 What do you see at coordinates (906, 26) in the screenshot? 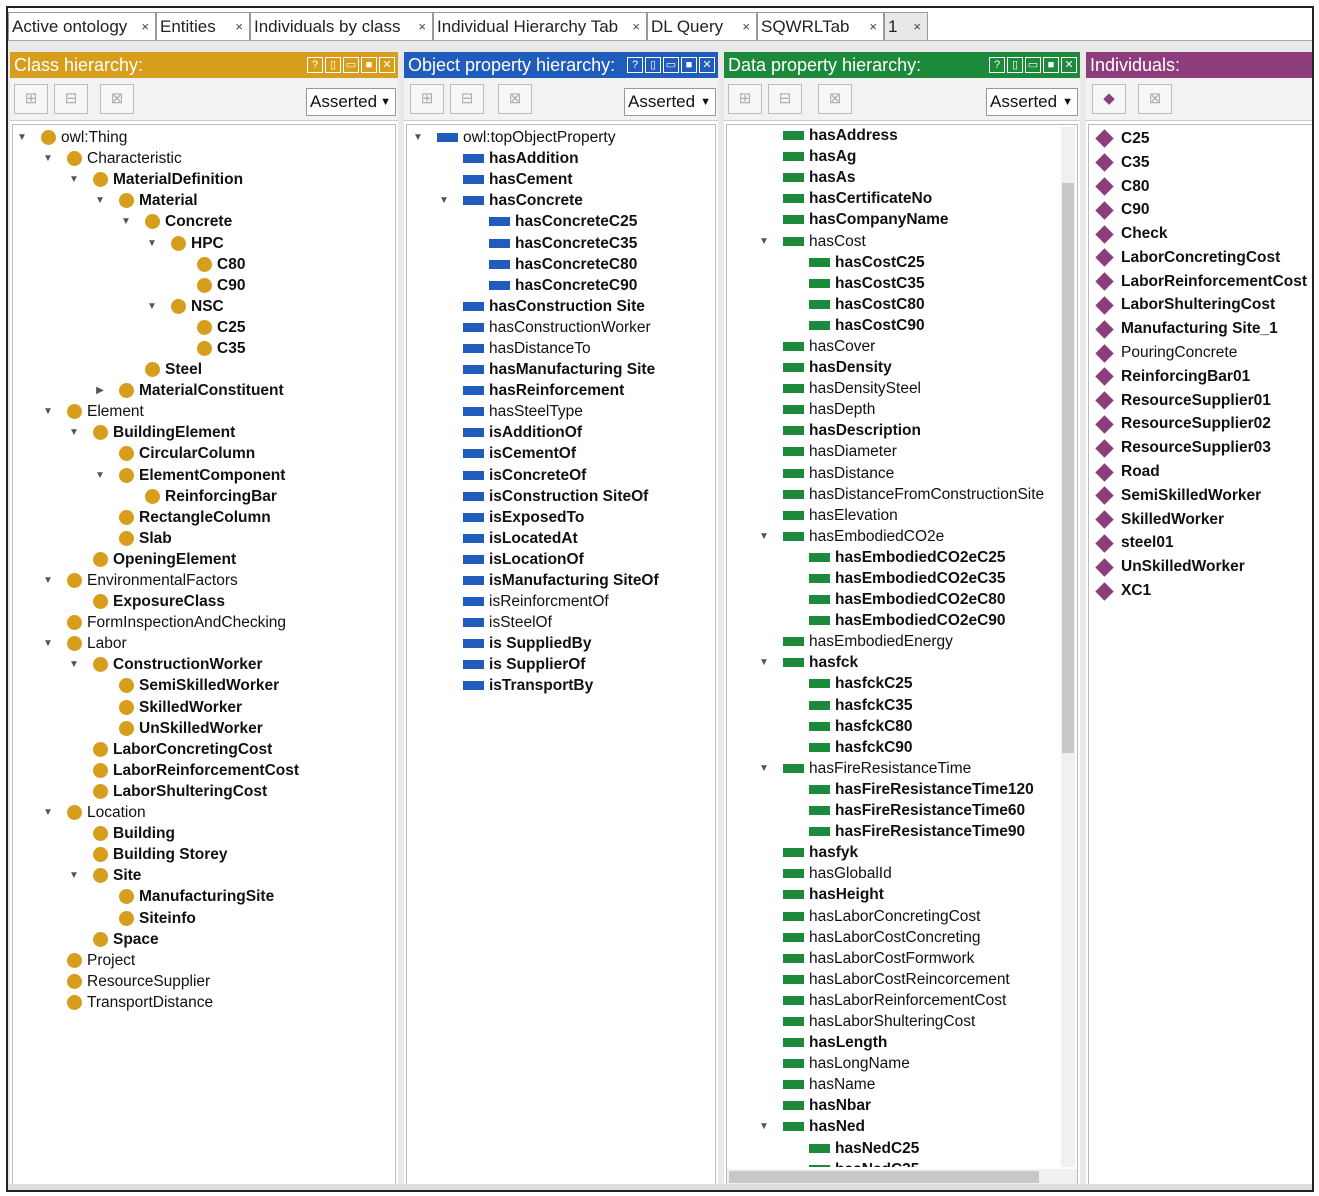
I see `tab-1: 1 ×` at bounding box center [906, 26].